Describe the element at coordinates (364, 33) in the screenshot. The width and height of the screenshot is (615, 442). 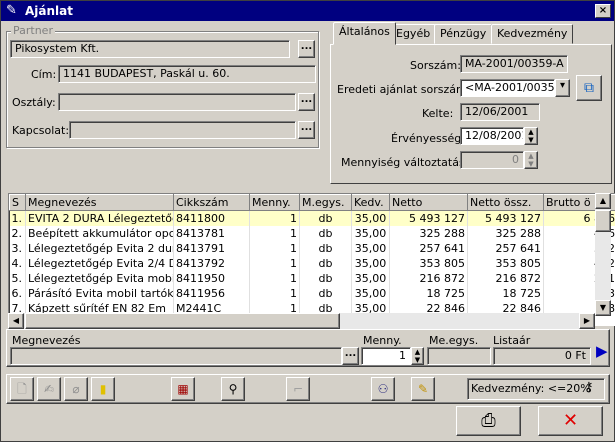
I see `tab-general: Általános` at that location.